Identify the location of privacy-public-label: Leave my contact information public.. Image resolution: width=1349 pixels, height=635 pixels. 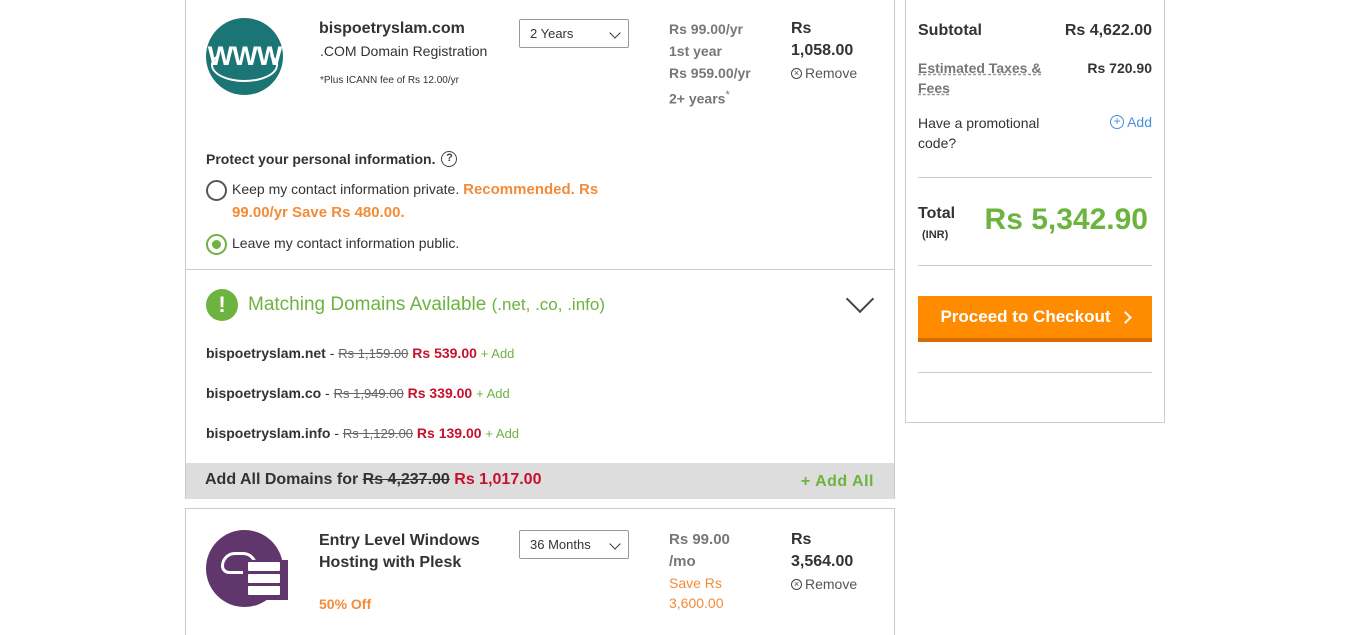
(345, 243).